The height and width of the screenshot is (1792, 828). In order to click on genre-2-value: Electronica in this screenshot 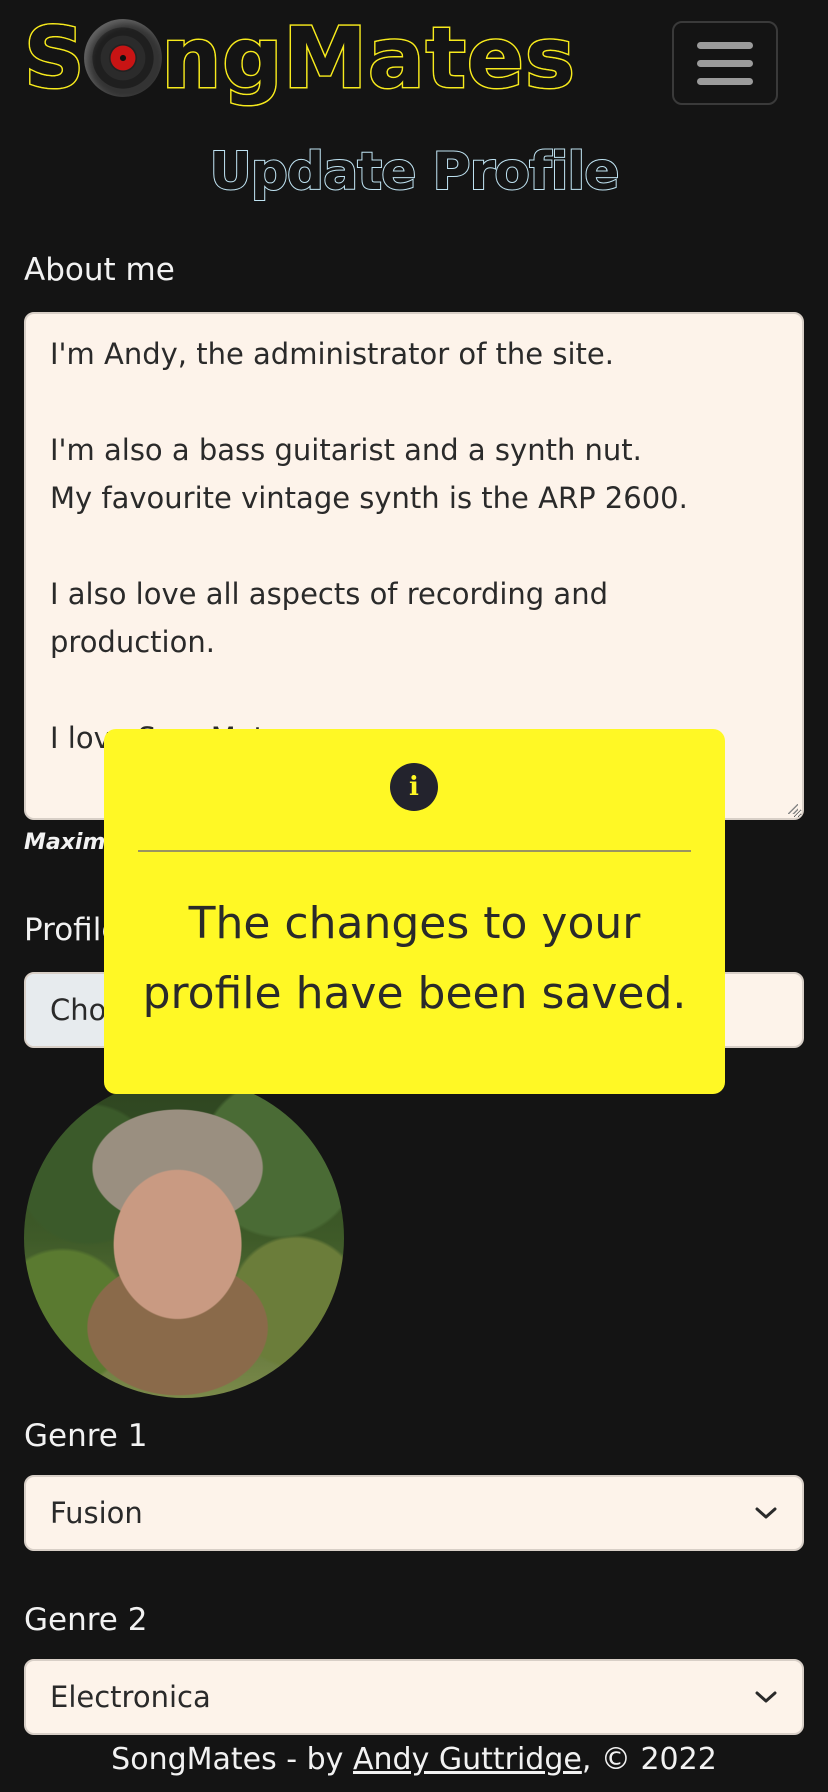, I will do `click(130, 1697)`.